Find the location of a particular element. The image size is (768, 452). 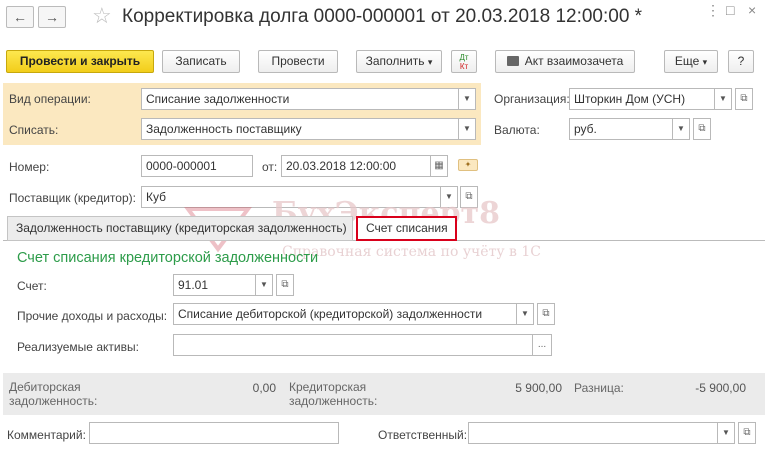

forward-button: → is located at coordinates (52, 17).